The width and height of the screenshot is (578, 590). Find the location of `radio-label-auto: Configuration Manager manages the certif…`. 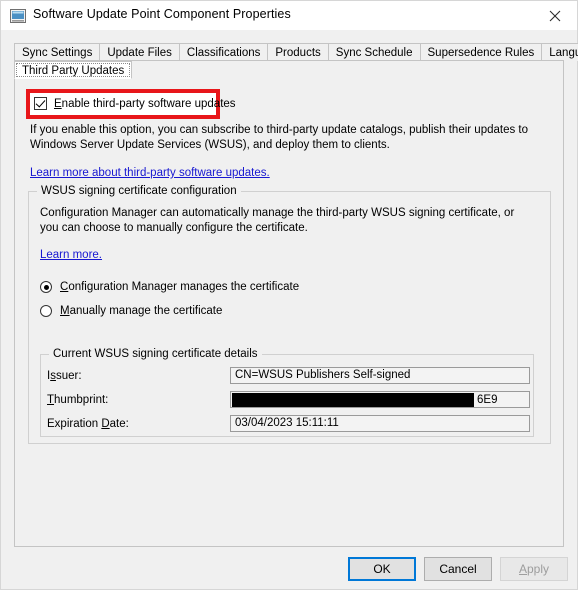

radio-label-auto: Configuration Manager manages the certif… is located at coordinates (180, 287).